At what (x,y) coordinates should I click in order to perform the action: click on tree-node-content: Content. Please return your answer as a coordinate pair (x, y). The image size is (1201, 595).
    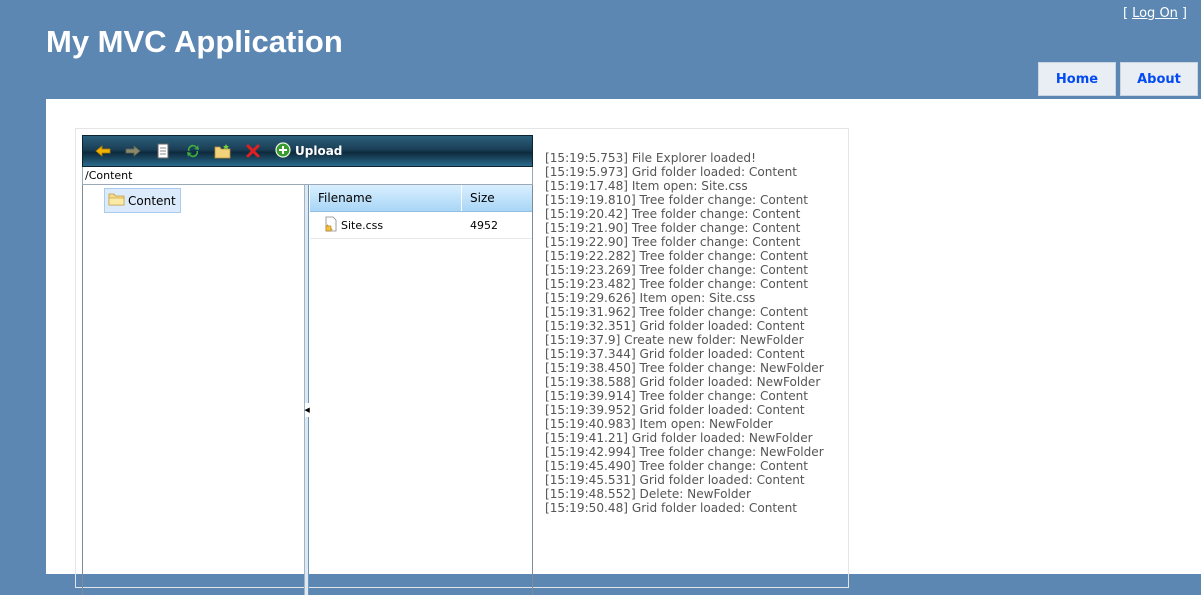
    Looking at the image, I should click on (142, 200).